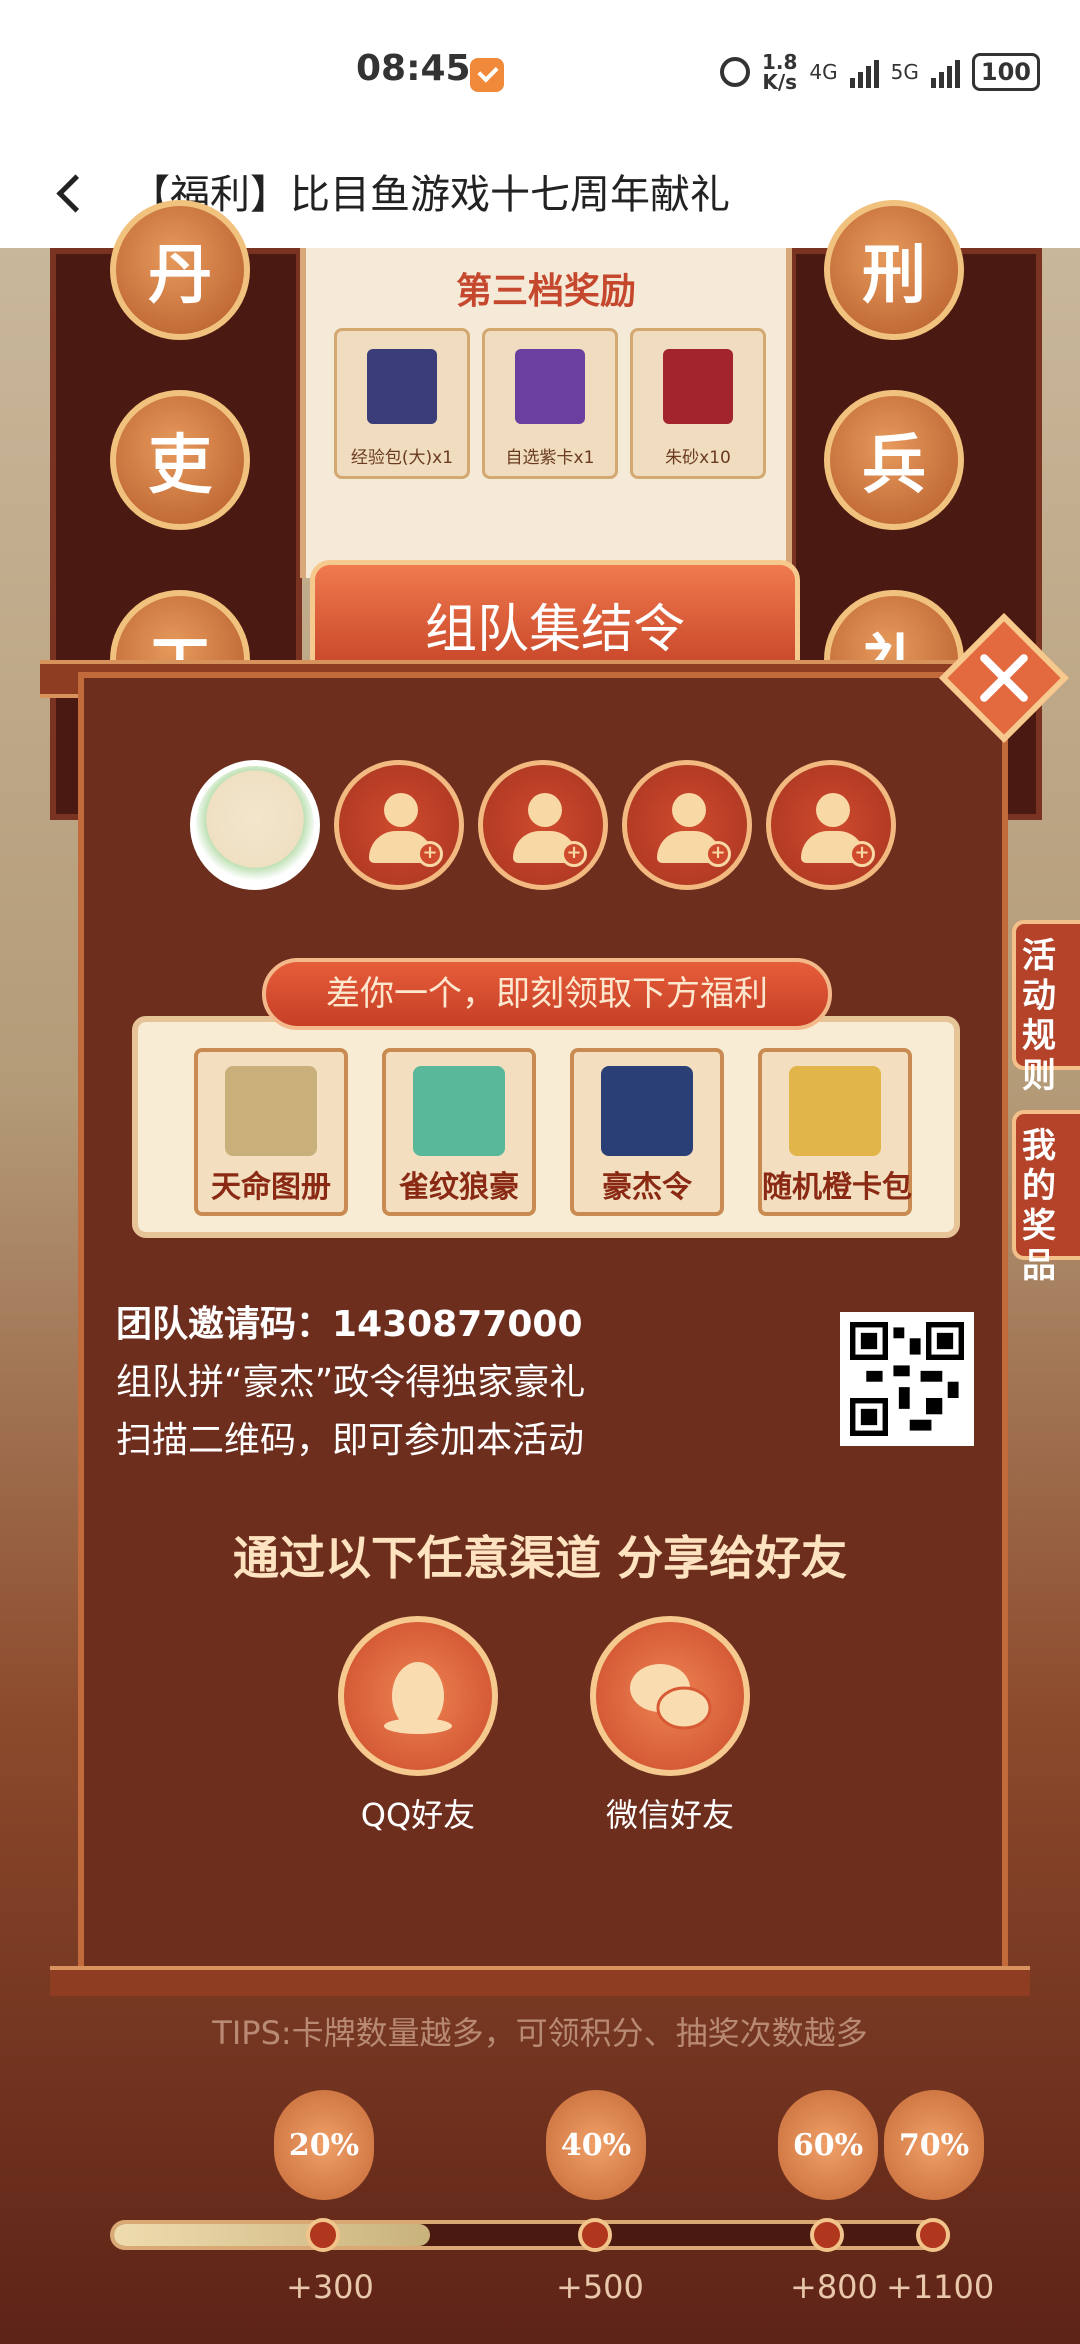 The width and height of the screenshot is (1080, 2344). I want to click on clock: 08:45, so click(413, 68).